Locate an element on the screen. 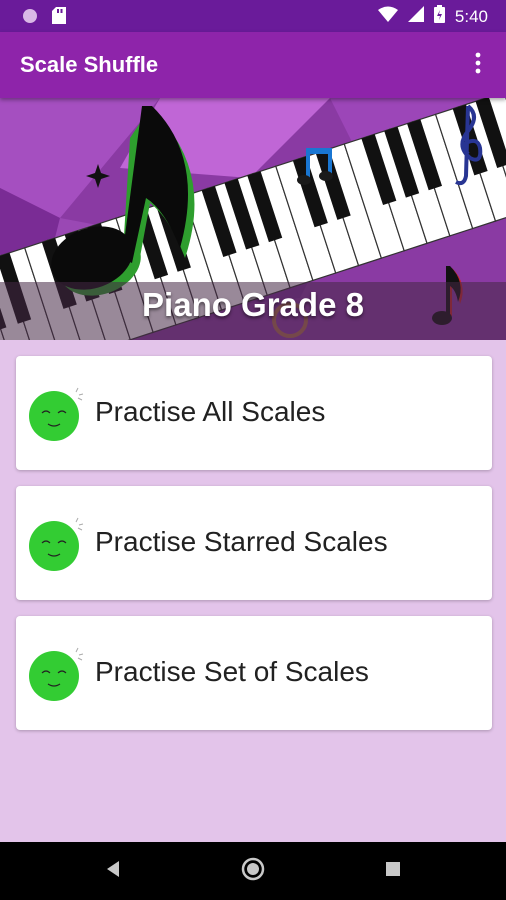  notification-dot-icon is located at coordinates (30, 18).